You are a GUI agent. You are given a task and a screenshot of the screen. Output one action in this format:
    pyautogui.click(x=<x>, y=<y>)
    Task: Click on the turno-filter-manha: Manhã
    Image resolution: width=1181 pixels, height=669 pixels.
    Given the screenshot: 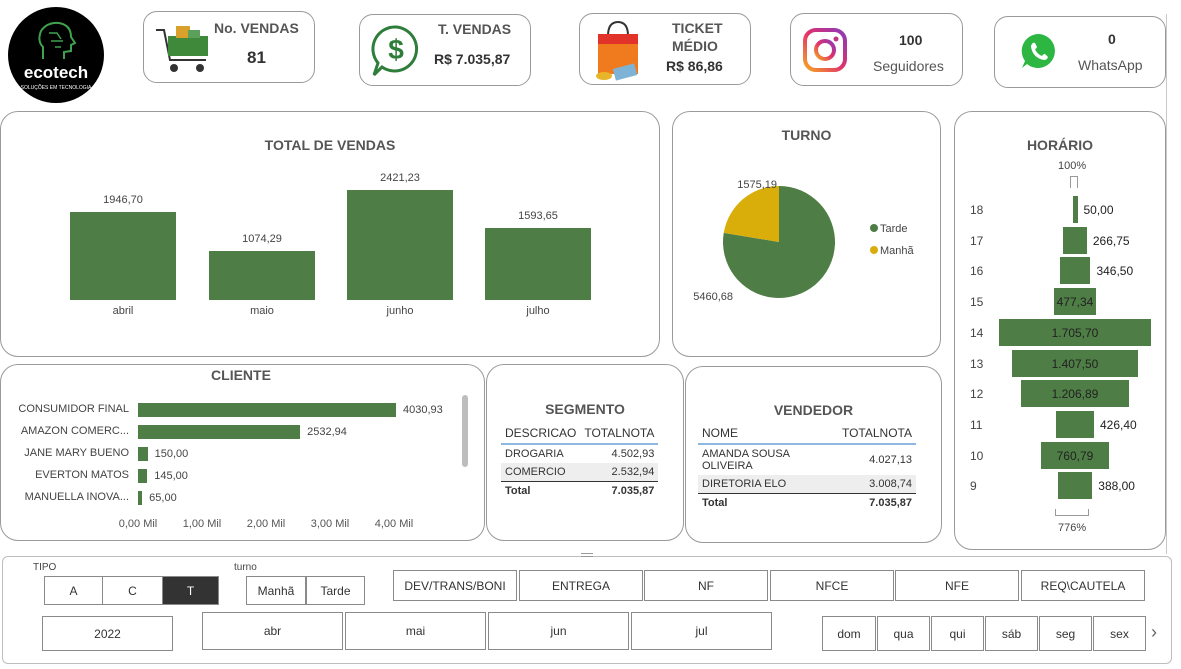 What is the action you would take?
    pyautogui.click(x=276, y=590)
    